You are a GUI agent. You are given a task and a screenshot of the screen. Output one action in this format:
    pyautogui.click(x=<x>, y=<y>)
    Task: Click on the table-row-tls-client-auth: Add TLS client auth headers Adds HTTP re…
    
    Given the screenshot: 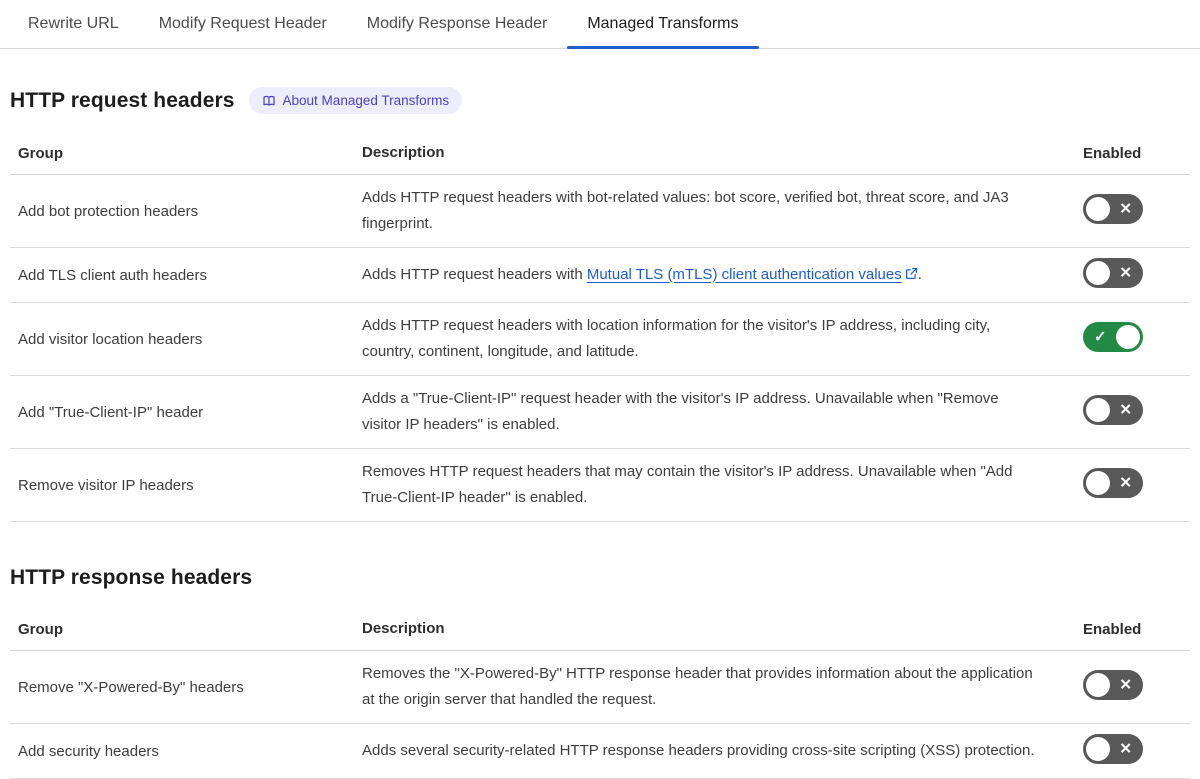 What is the action you would take?
    pyautogui.click(x=600, y=275)
    